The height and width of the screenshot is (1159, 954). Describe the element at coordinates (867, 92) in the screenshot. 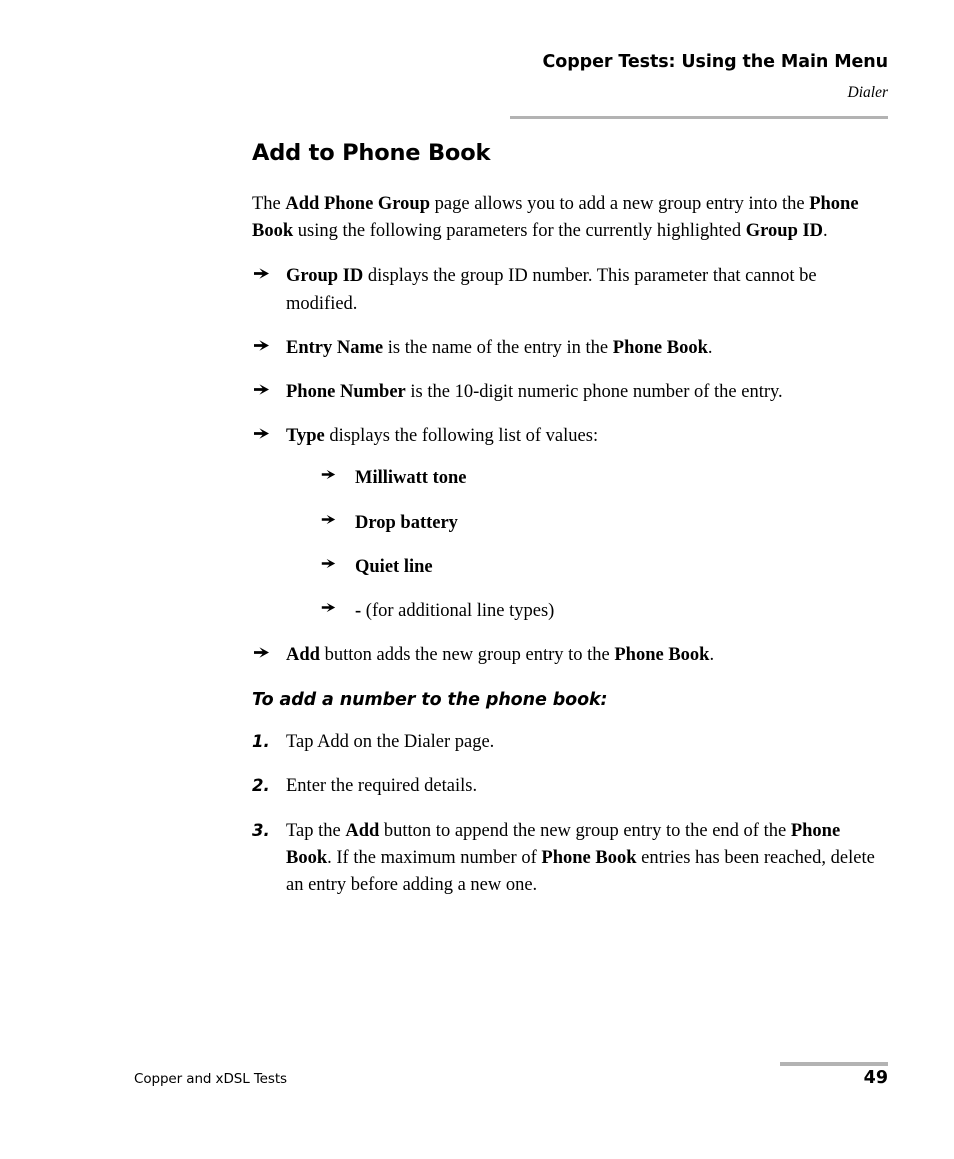

I see `header-subtitle: Dialer` at that location.